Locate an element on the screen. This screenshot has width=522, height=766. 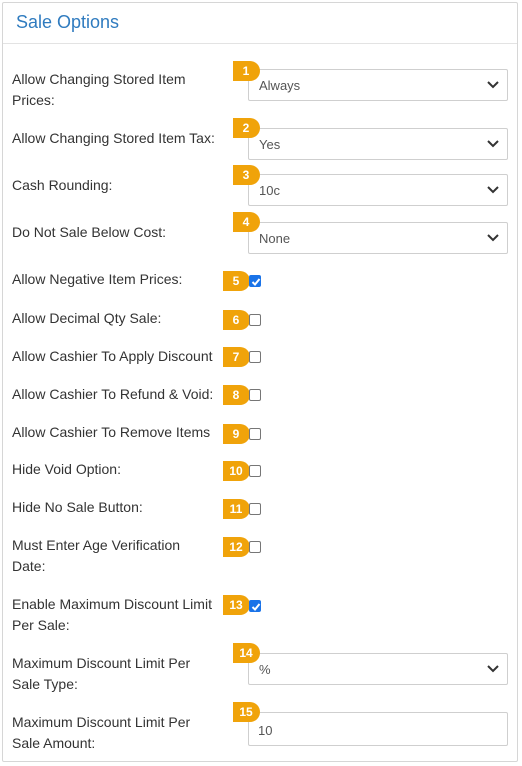
label-enable-max-discount: Enable Maximum Discount Limit Per Sale: is located at coordinates (112, 614).